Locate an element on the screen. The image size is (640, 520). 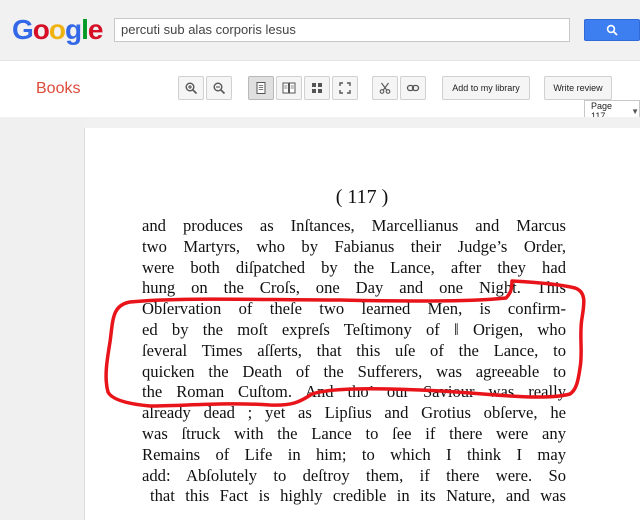
google-logo: Google is located at coordinates (58, 30).